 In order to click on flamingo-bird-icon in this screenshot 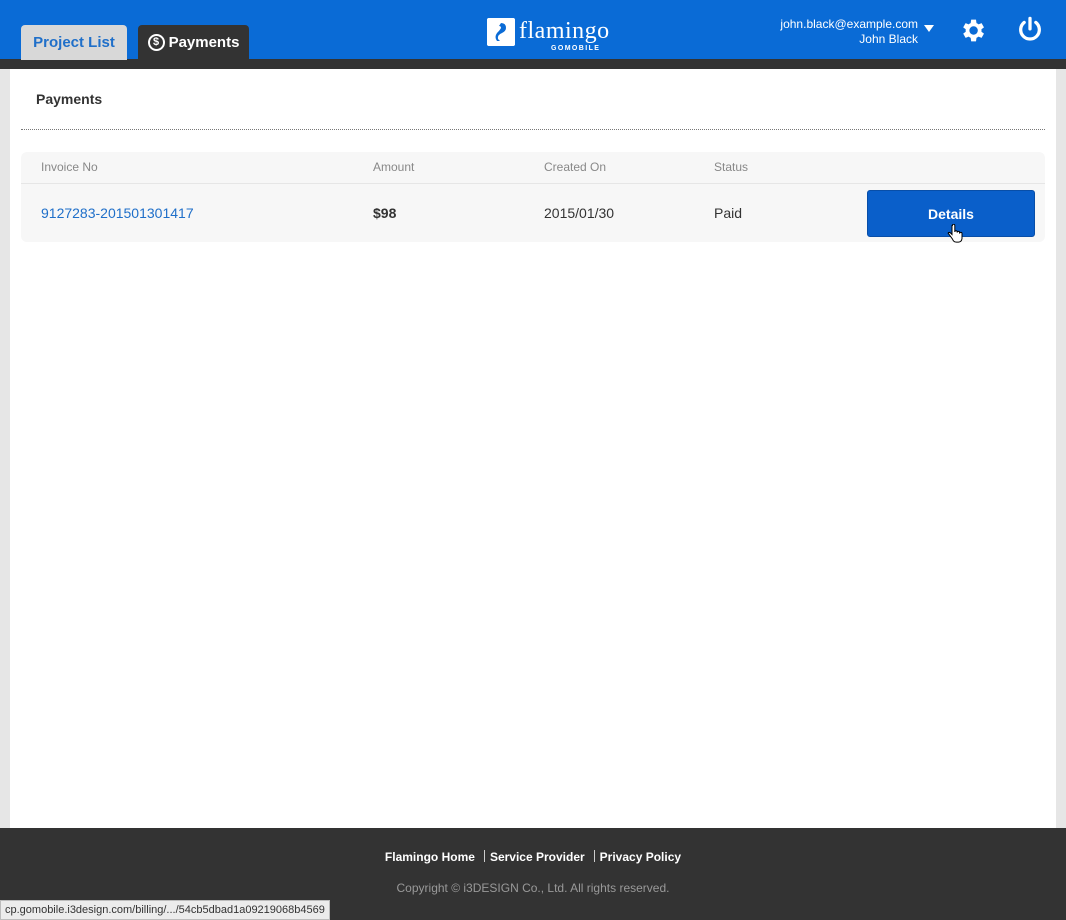, I will do `click(501, 32)`.